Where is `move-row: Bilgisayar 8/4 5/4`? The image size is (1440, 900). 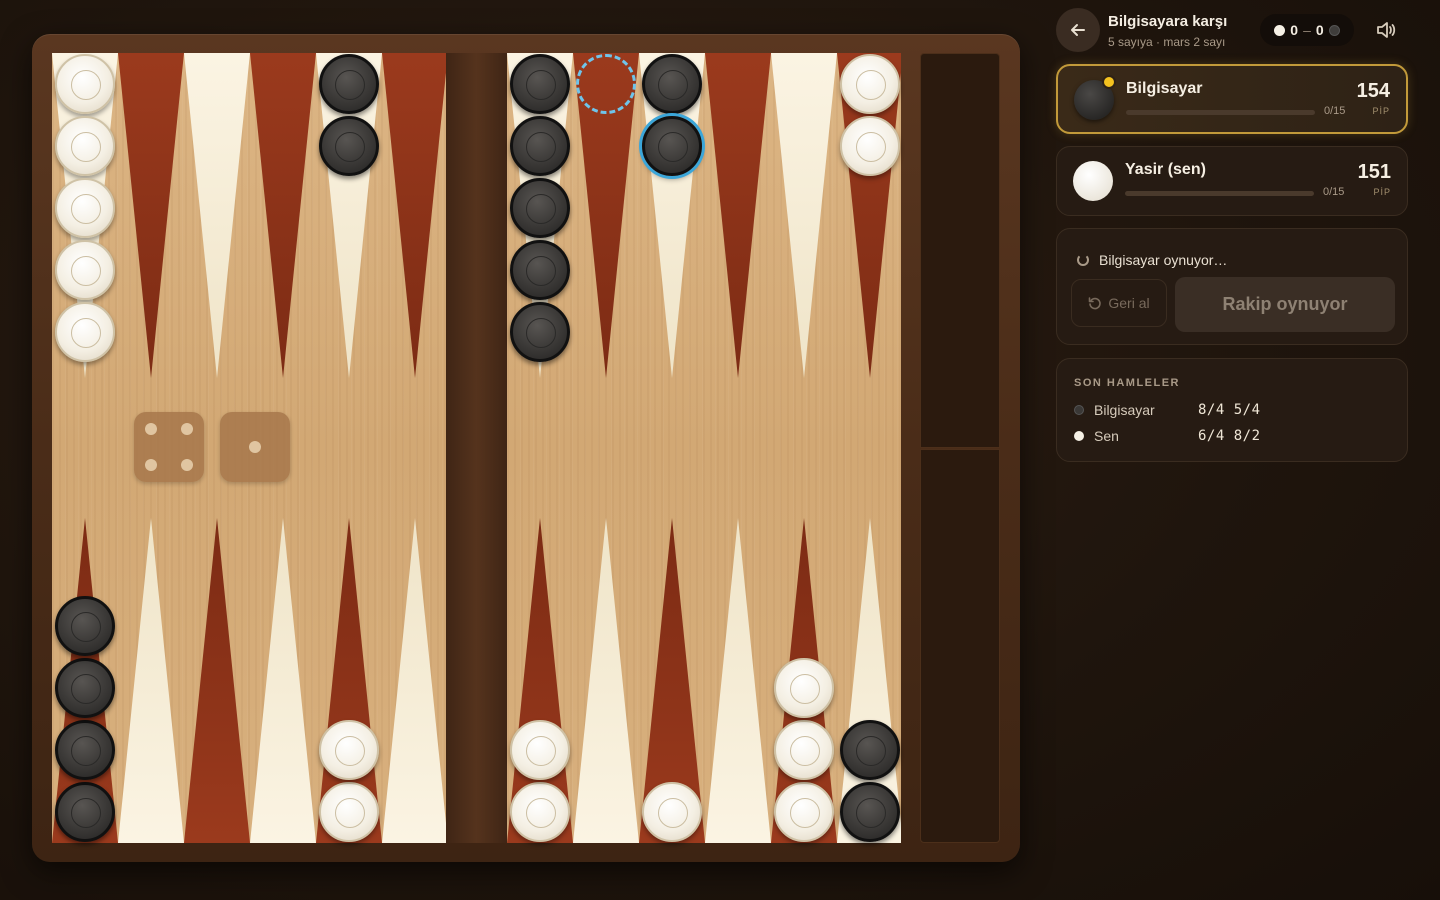
move-row: Bilgisayar 8/4 5/4 is located at coordinates (1167, 410).